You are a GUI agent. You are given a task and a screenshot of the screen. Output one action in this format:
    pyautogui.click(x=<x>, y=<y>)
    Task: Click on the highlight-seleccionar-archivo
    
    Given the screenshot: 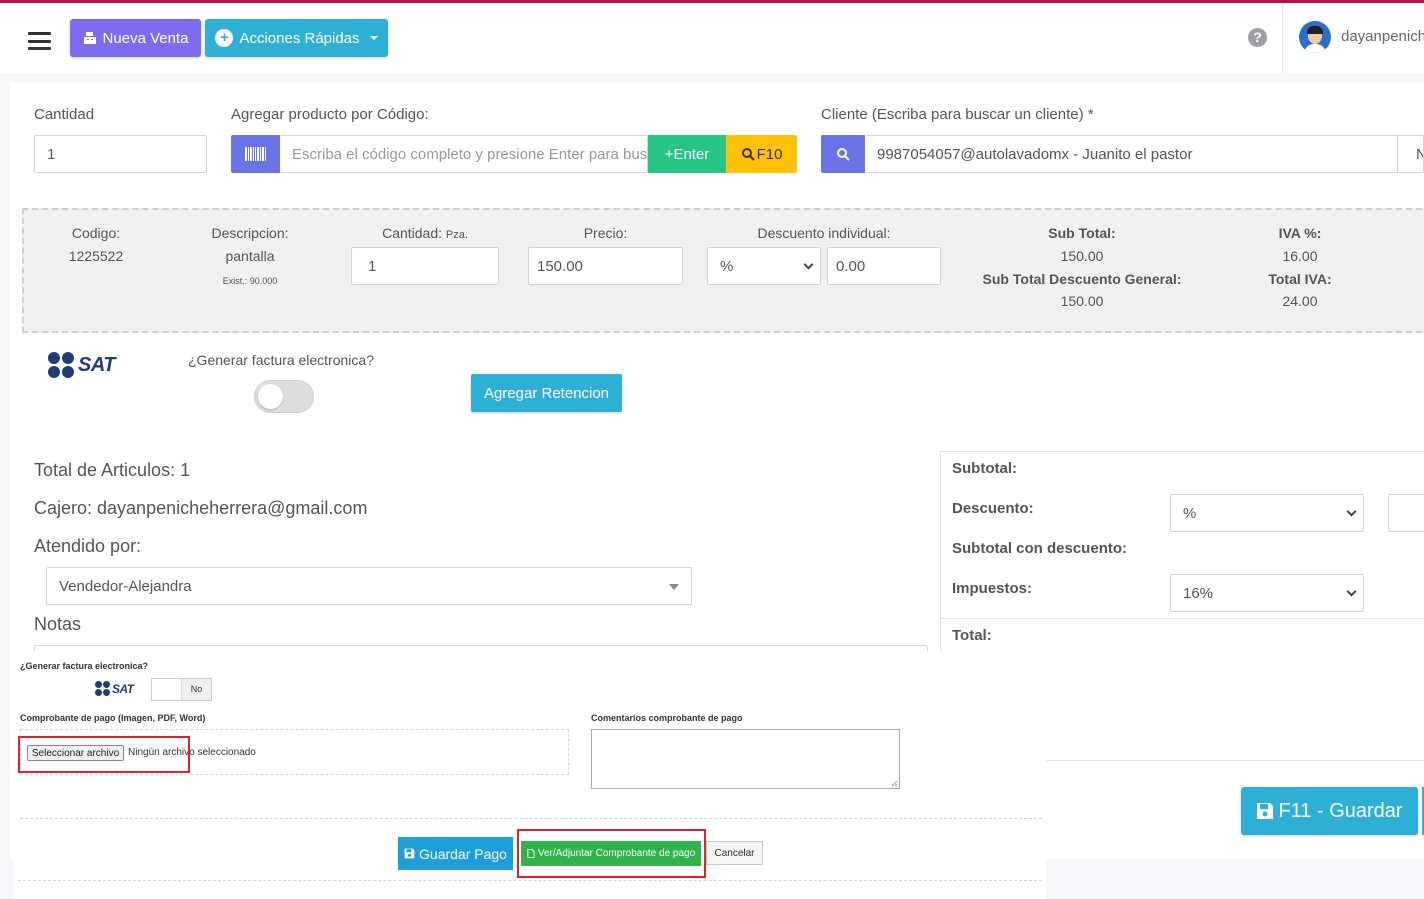 What is the action you would take?
    pyautogui.click(x=104, y=754)
    